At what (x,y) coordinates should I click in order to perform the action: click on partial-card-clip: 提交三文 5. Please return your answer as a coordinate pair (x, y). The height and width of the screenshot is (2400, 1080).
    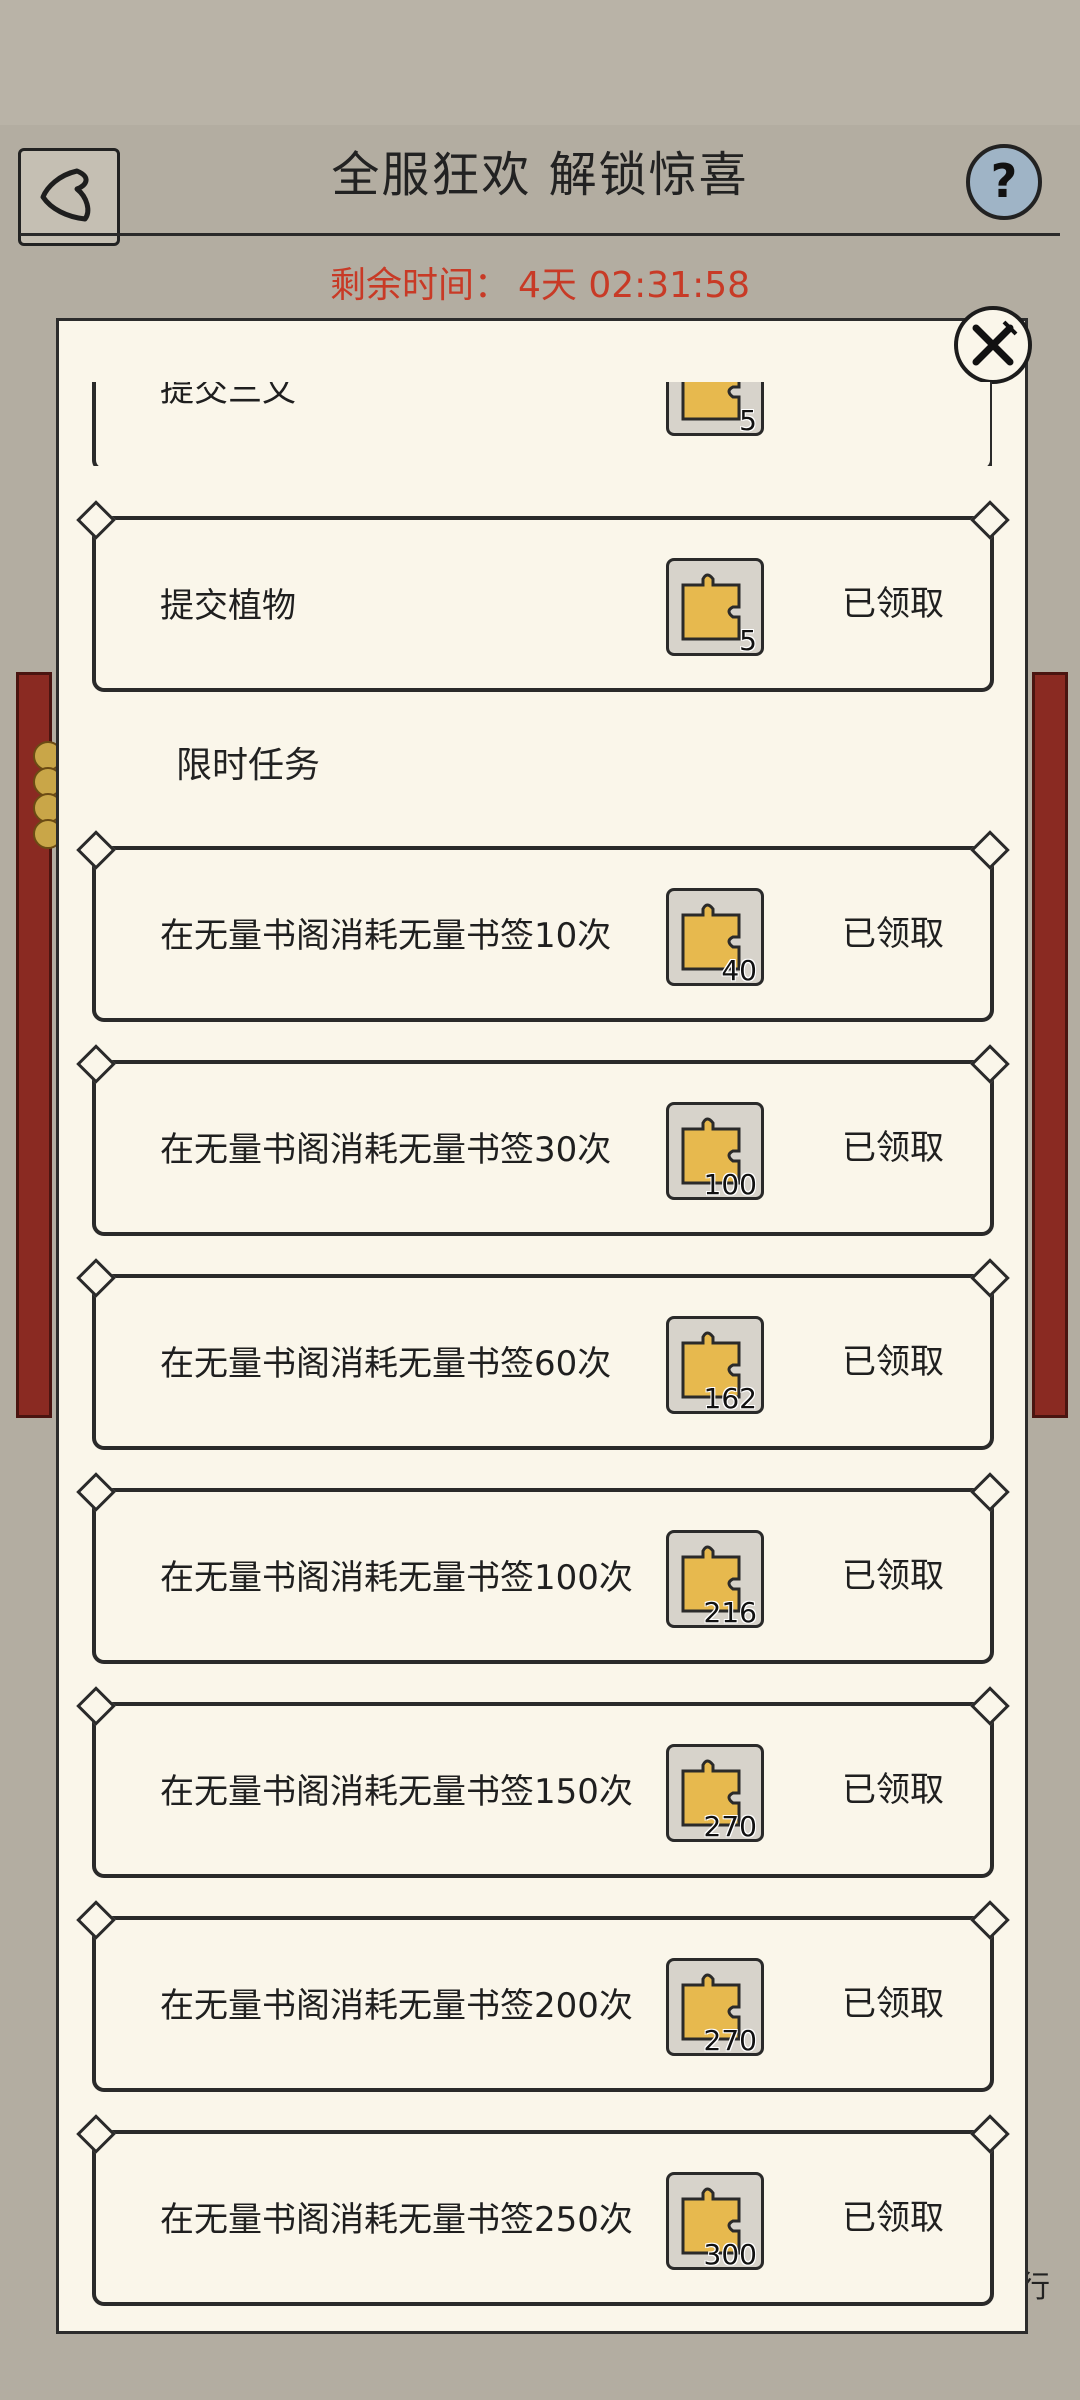
    Looking at the image, I should click on (542, 424).